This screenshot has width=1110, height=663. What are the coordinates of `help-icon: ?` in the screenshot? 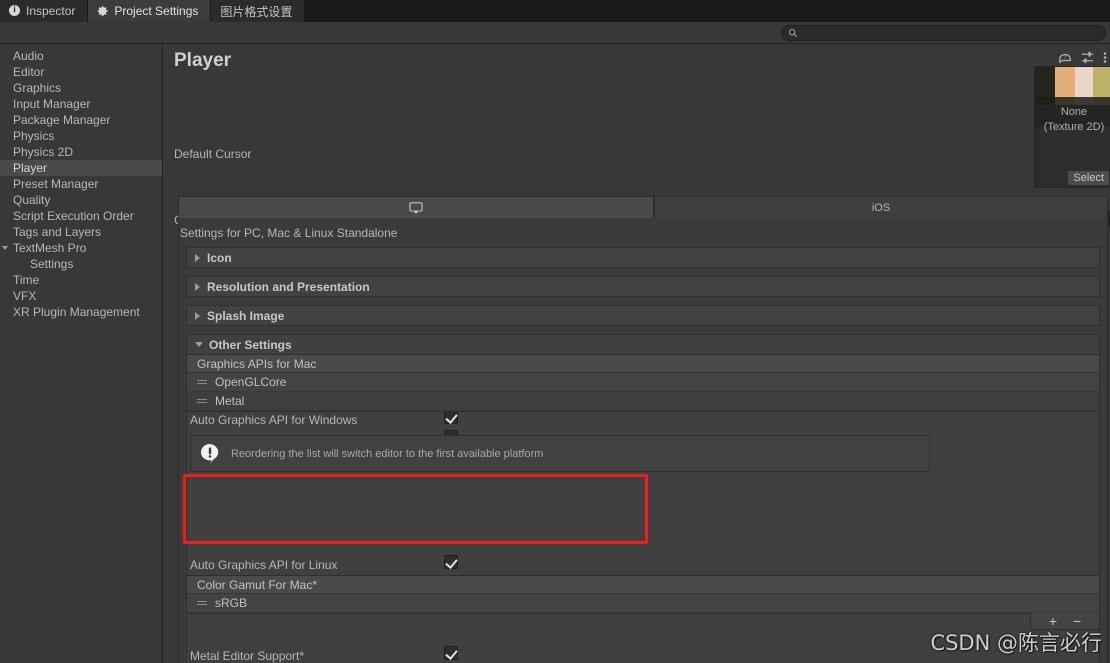 It's located at (1065, 57).